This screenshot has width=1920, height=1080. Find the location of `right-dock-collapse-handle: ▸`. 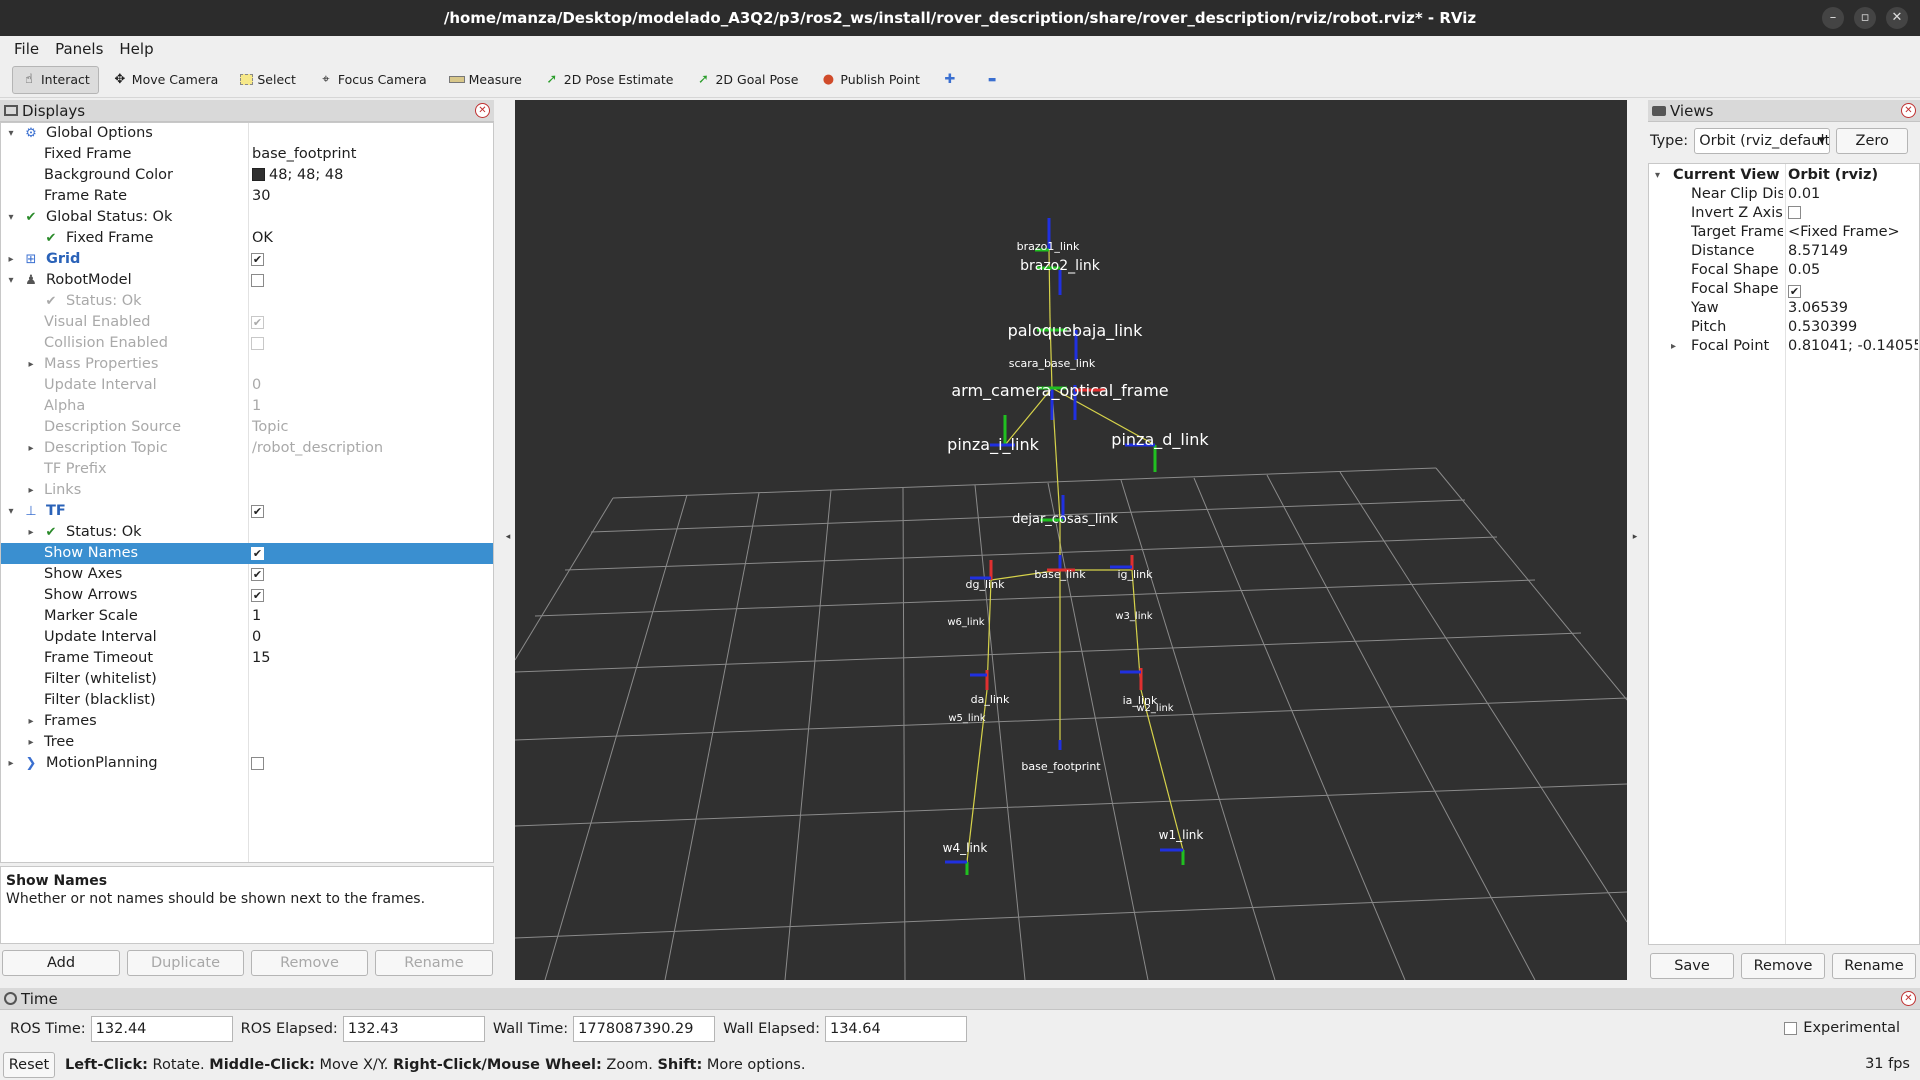

right-dock-collapse-handle: ▸ is located at coordinates (1635, 540).